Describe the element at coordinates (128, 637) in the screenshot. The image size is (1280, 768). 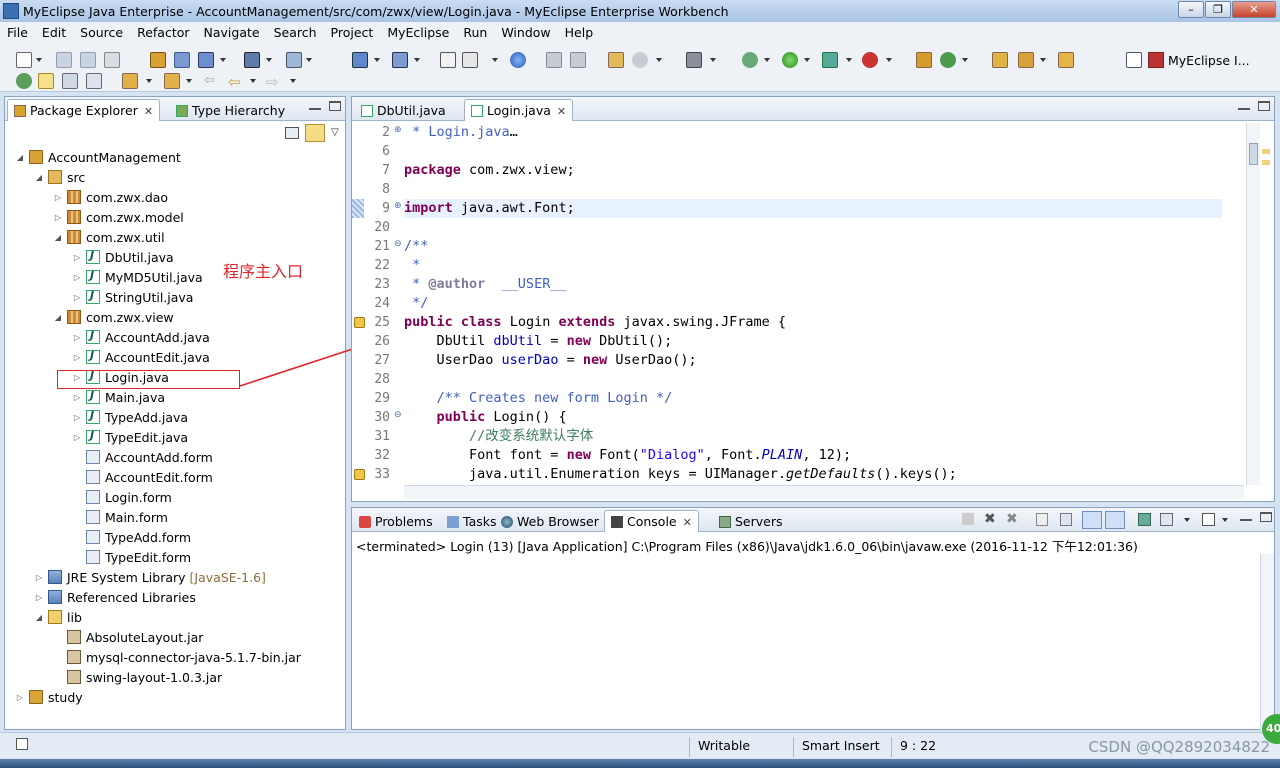
I see `tree-item: AbsoluteLayout.jar` at that location.